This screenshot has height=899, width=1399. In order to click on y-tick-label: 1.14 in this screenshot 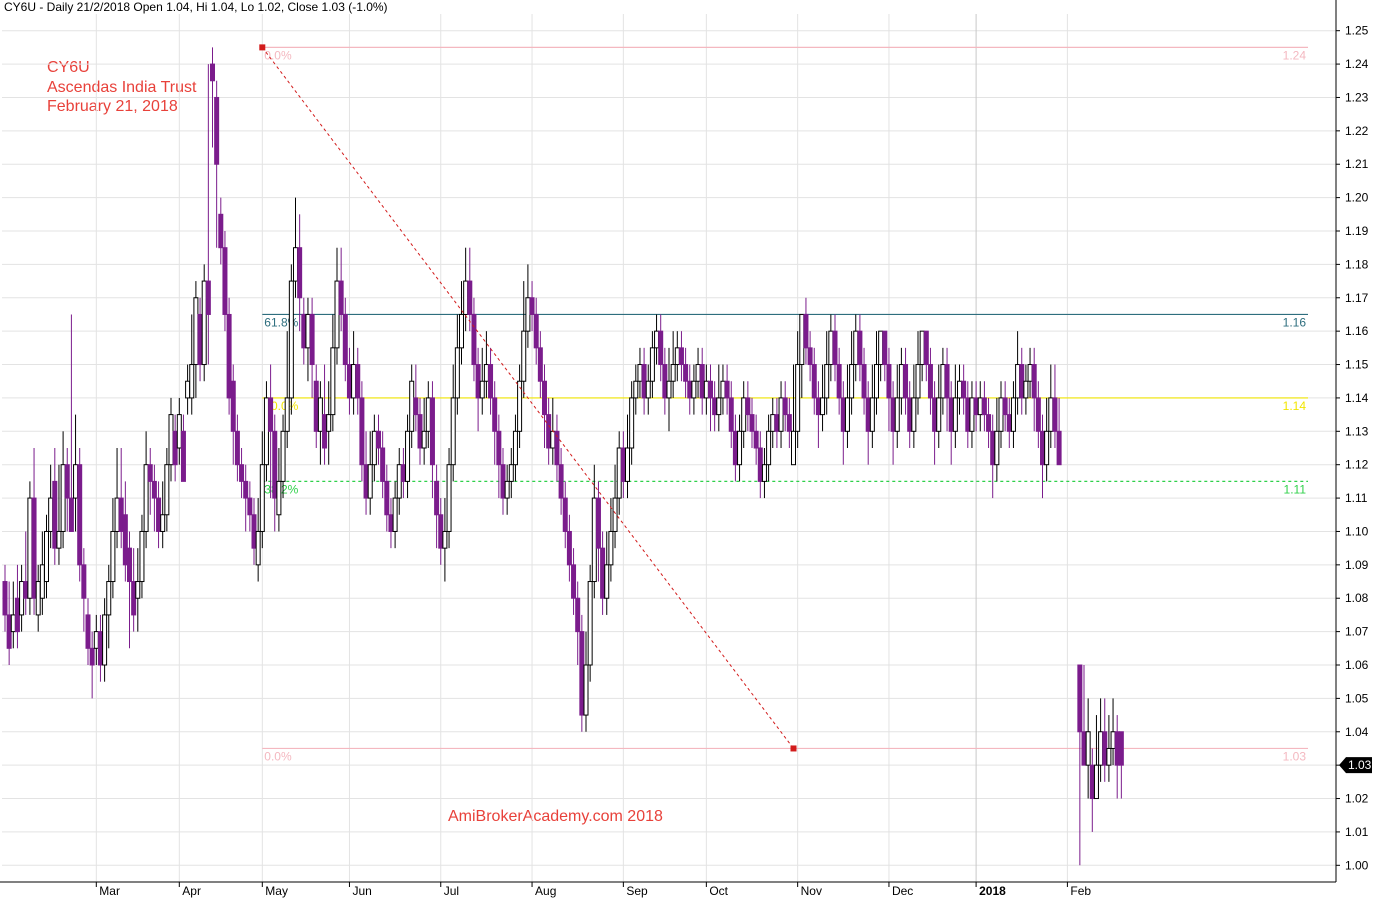, I will do `click(1357, 398)`.